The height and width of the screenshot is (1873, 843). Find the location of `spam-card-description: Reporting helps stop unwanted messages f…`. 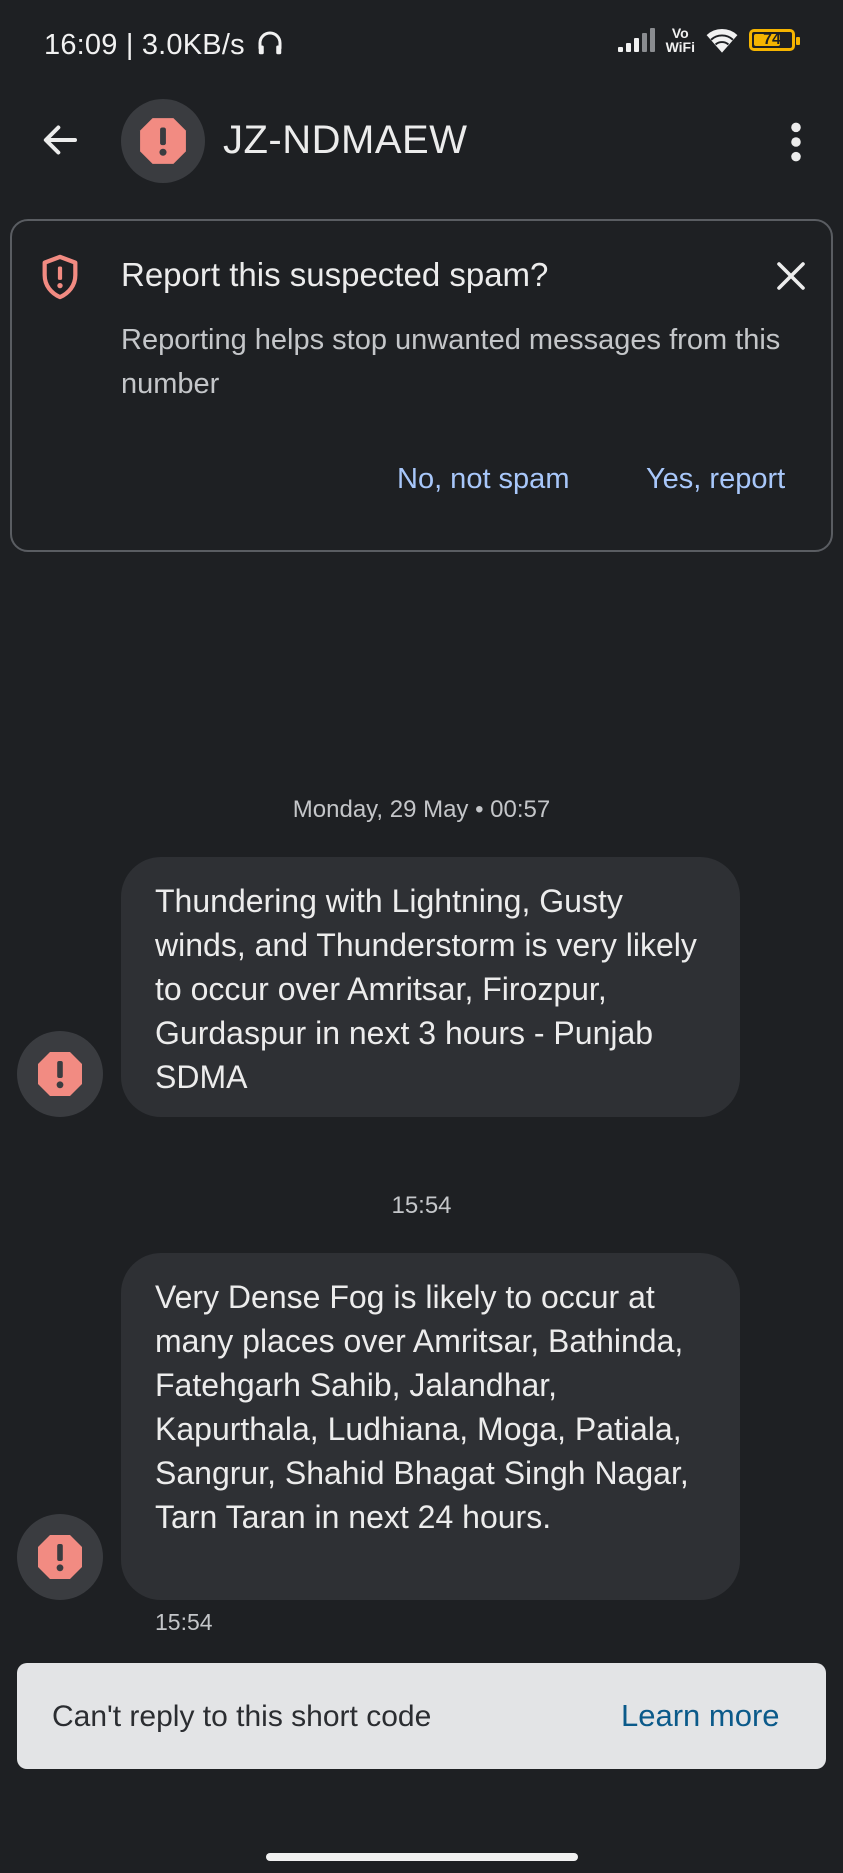

spam-card-description: Reporting helps stop unwanted messages f… is located at coordinates (451, 362).